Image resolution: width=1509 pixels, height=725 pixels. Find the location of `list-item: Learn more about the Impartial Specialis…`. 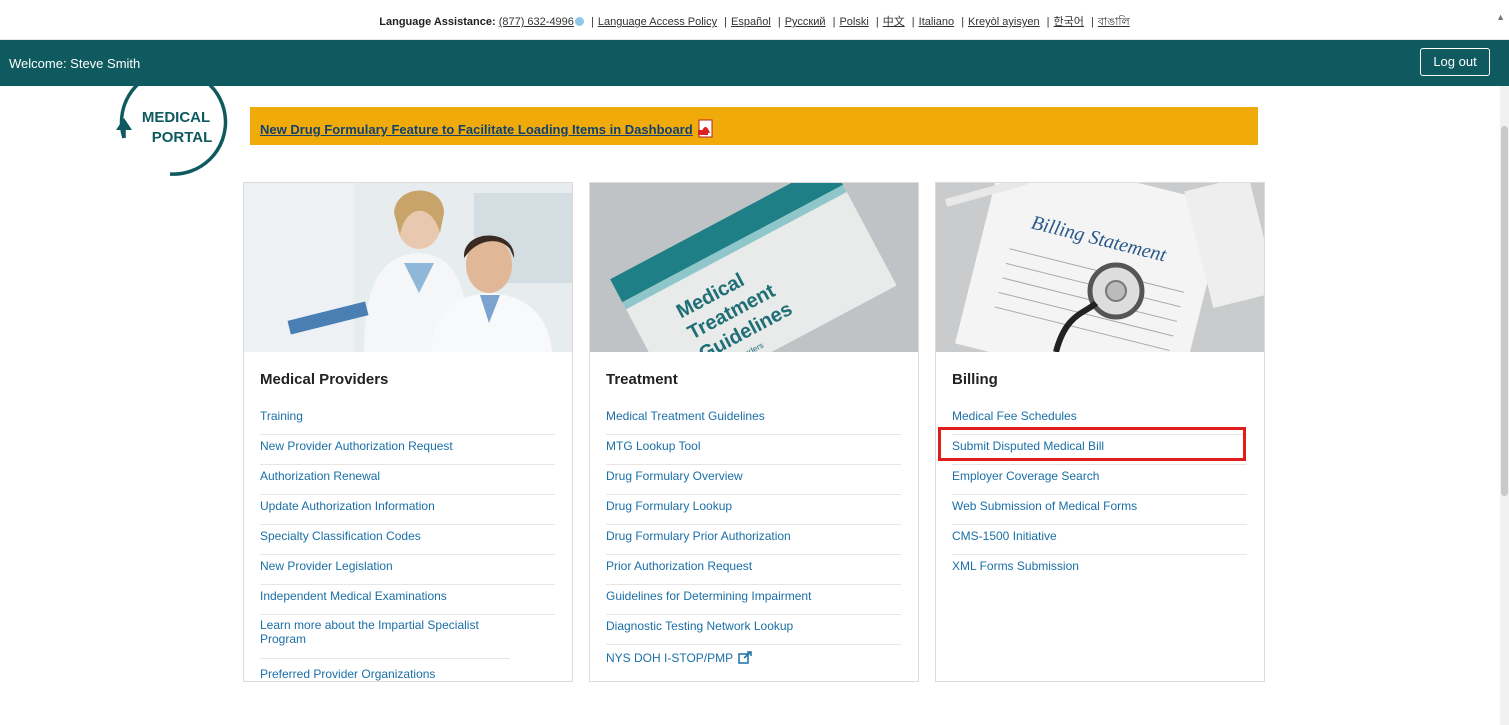

list-item: Learn more about the Impartial Specialis… is located at coordinates (385, 637).